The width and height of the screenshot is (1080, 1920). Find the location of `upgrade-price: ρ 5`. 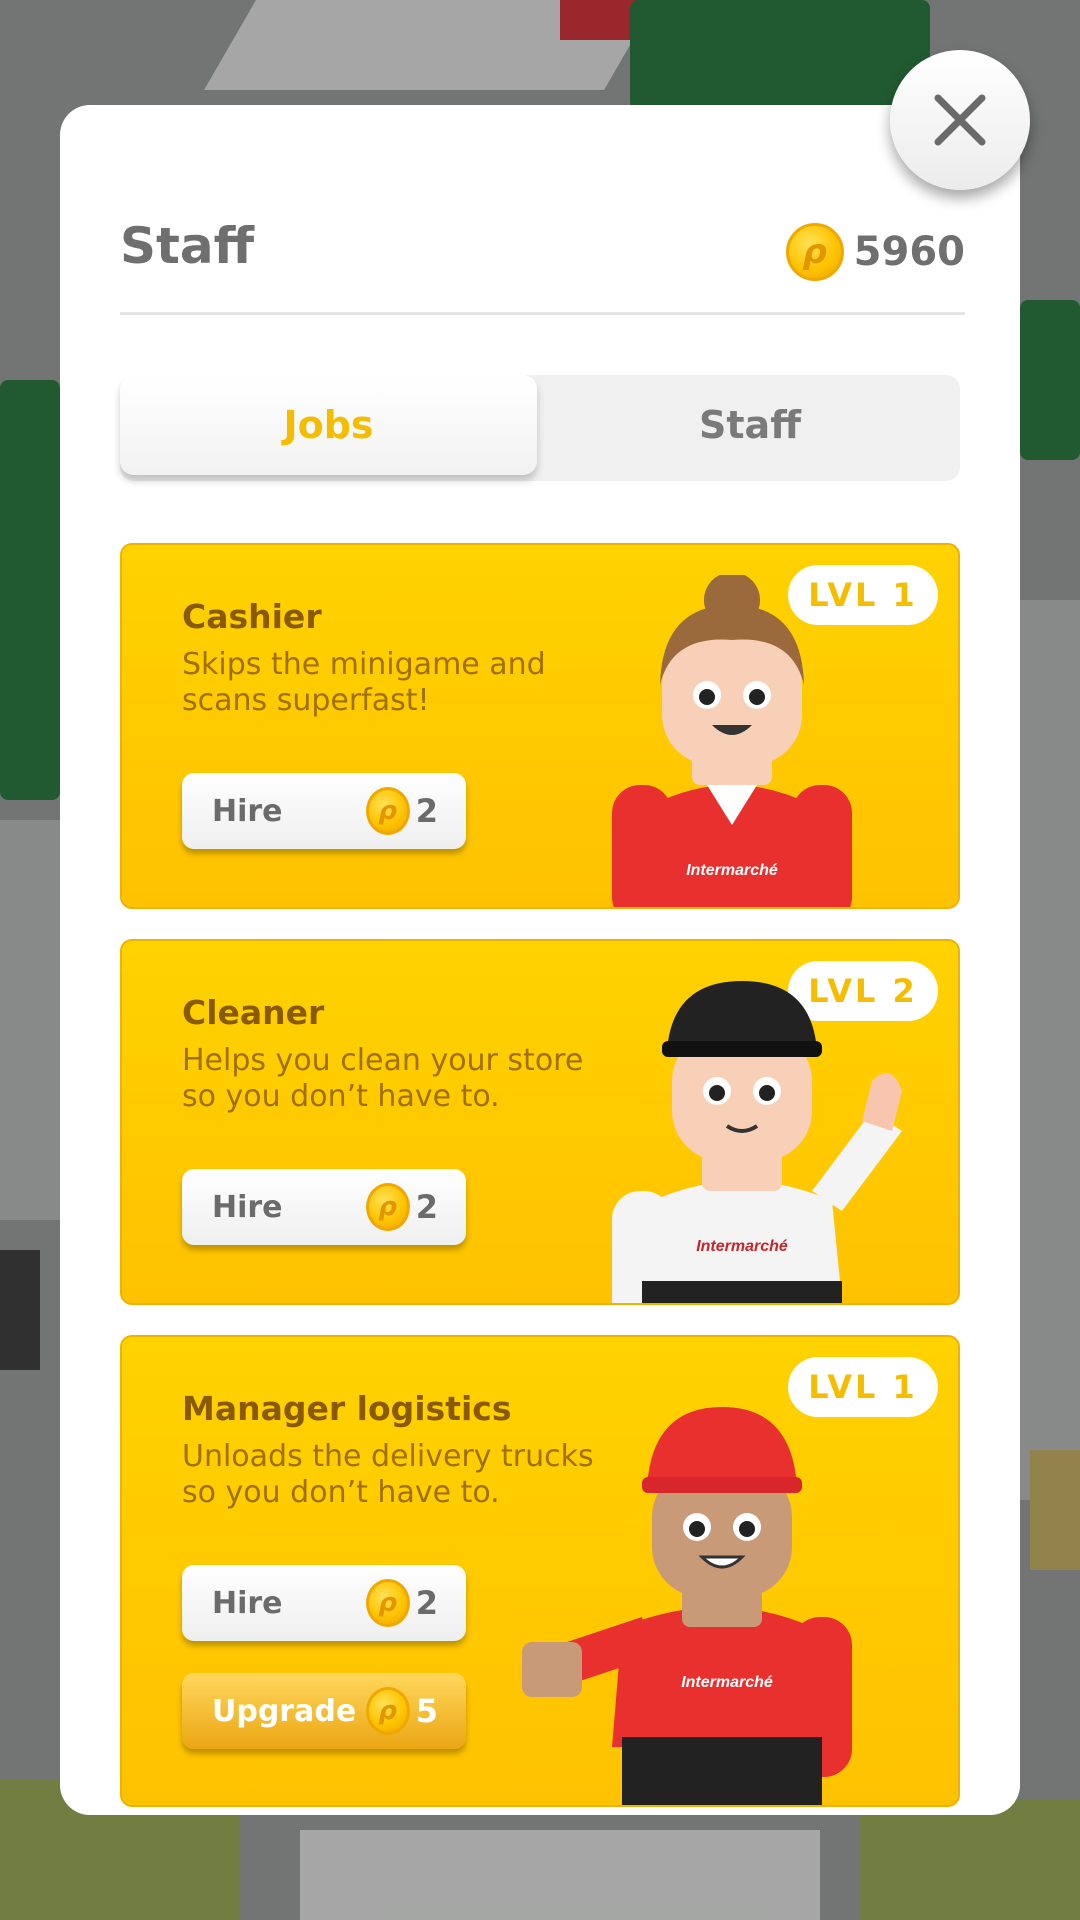

upgrade-price: ρ 5 is located at coordinates (401, 1711).